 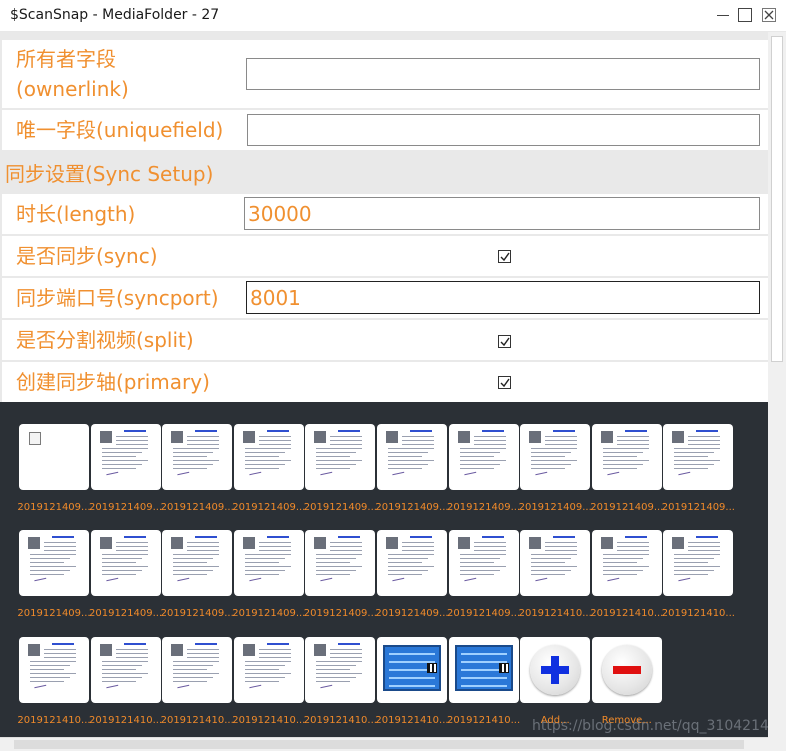 What do you see at coordinates (769, 15) in the screenshot?
I see `close-icon` at bounding box center [769, 15].